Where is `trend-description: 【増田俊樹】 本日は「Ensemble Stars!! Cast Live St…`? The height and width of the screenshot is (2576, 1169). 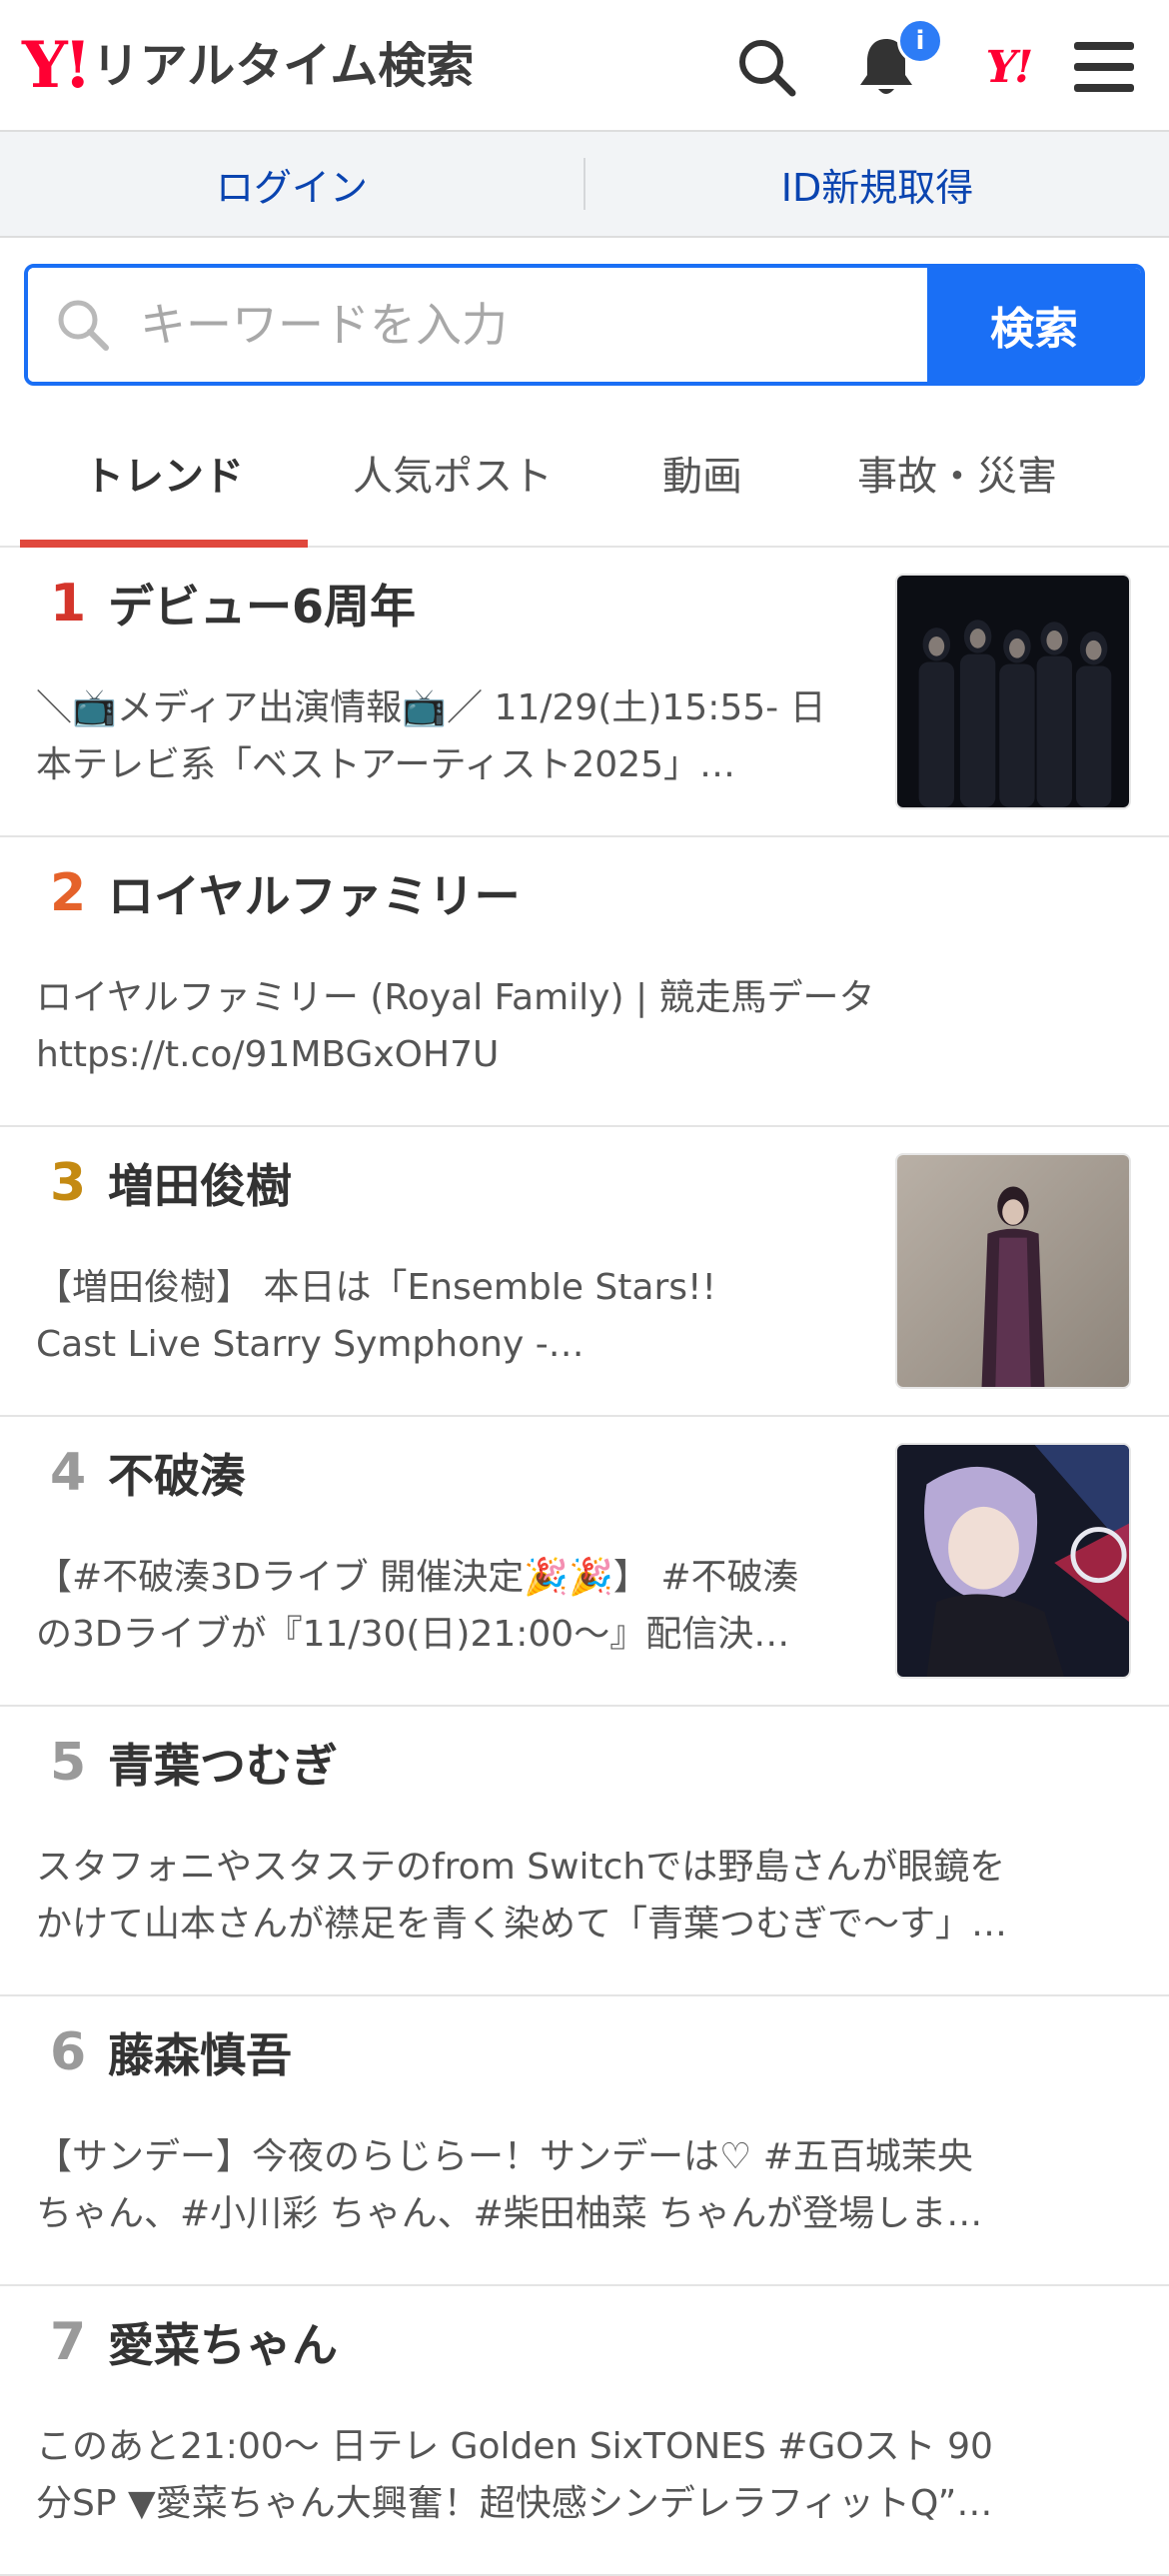
trend-description: 【増田俊樹】 本日は「Ensemble Stars!! Cast Live St… is located at coordinates (446, 1316).